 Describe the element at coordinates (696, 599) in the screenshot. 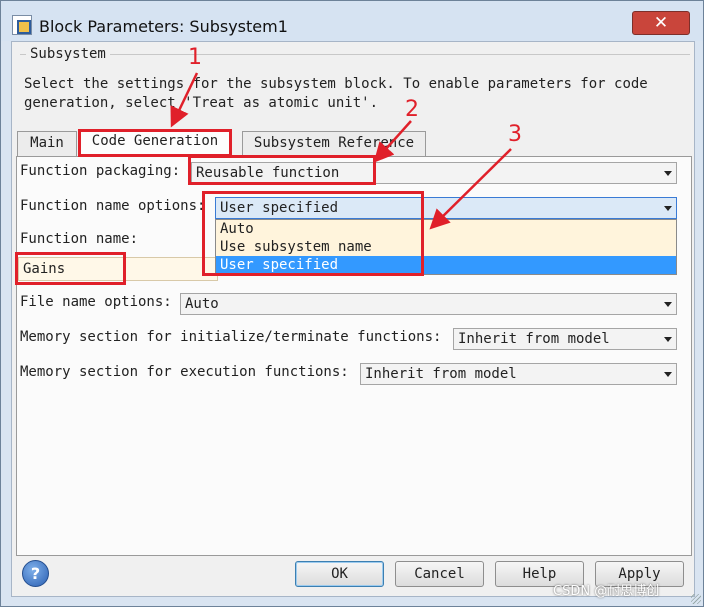

I see `resize-grip` at that location.